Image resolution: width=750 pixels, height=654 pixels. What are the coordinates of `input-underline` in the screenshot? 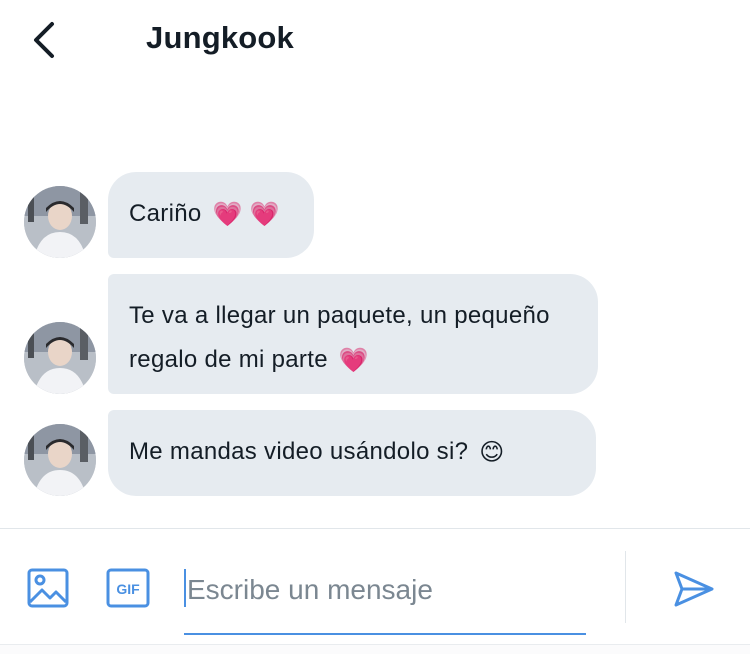 It's located at (385, 634).